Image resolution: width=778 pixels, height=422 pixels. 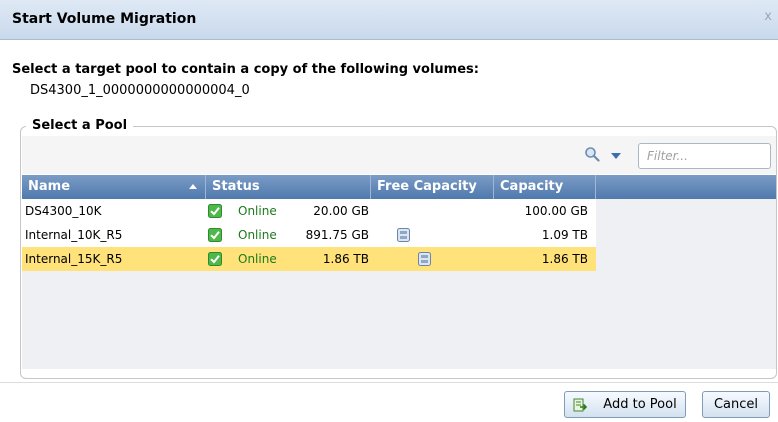 I want to click on column-header-name: Name, so click(x=114, y=187).